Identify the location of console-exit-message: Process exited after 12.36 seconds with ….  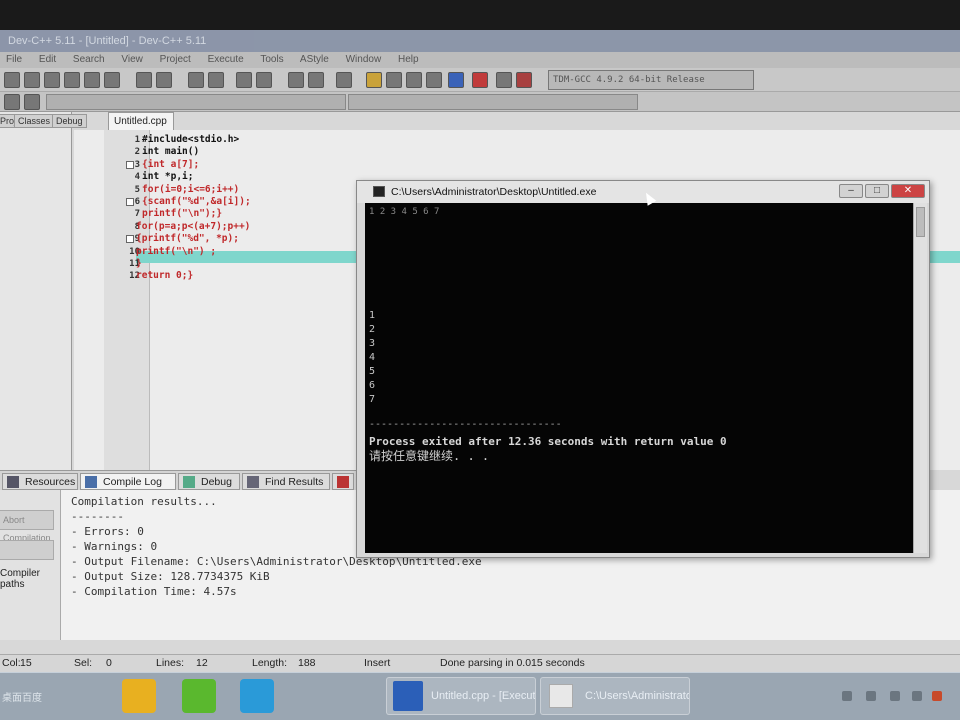
(548, 441).